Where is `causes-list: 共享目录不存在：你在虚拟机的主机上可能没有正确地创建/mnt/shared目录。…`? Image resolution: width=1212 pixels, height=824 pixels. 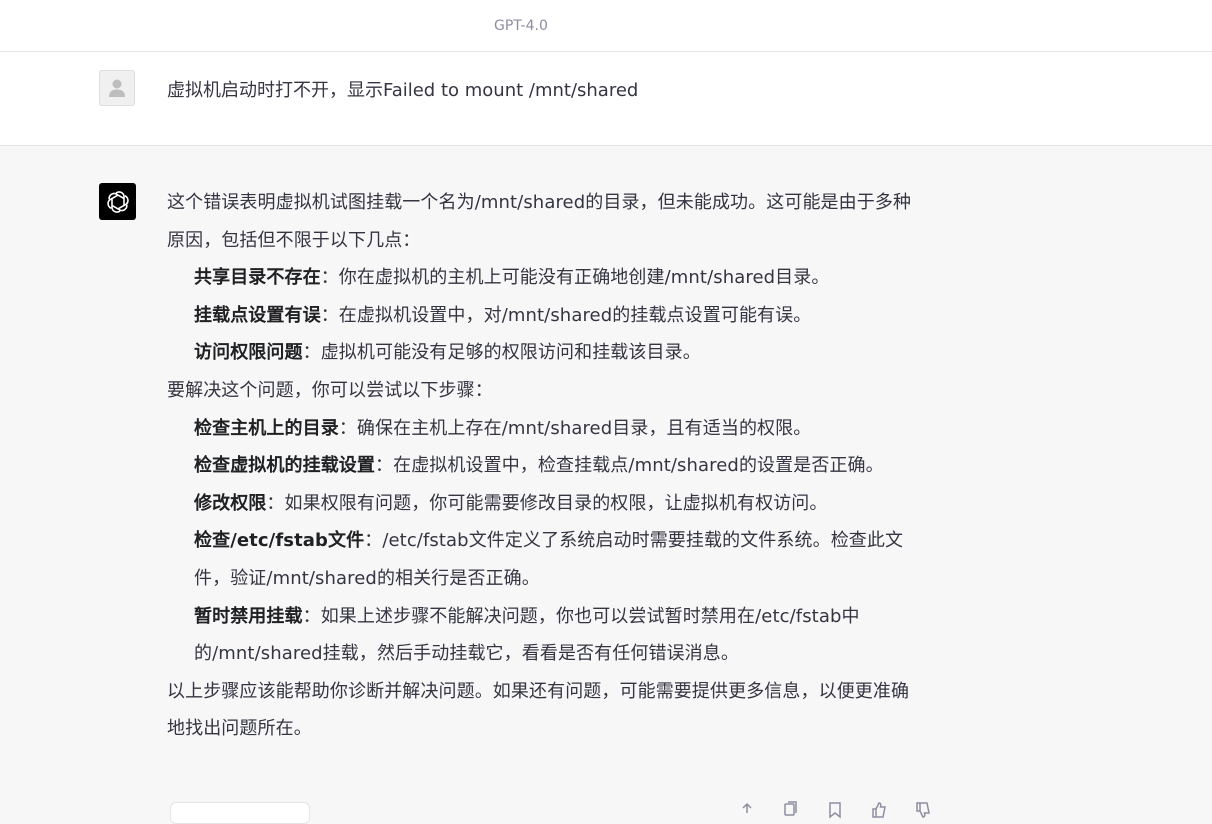 causes-list: 共享目录不存在：你在虚拟机的主机上可能没有正确地创建/mnt/shared目录。… is located at coordinates (539, 315).